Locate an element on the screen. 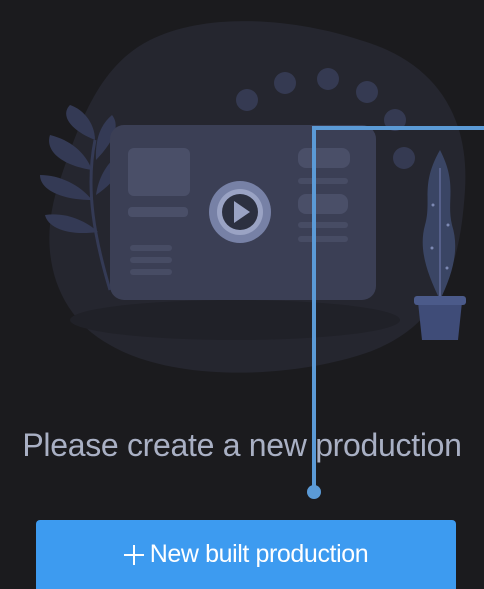 The width and height of the screenshot is (484, 589). empty-state-message: Please create a new production is located at coordinates (242, 445).